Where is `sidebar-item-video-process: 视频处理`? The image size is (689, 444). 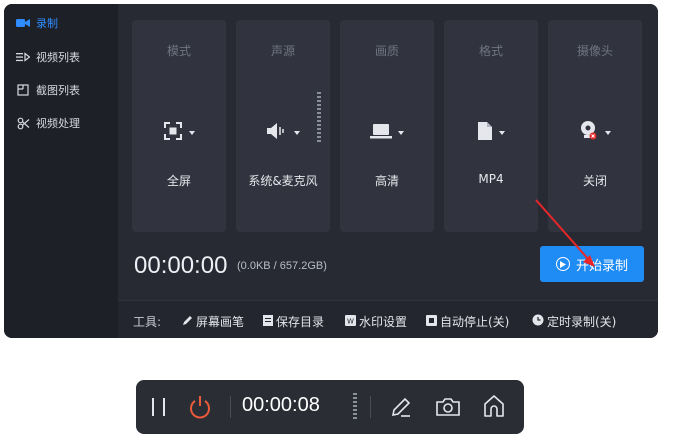 sidebar-item-video-process: 视频处理 is located at coordinates (61, 123).